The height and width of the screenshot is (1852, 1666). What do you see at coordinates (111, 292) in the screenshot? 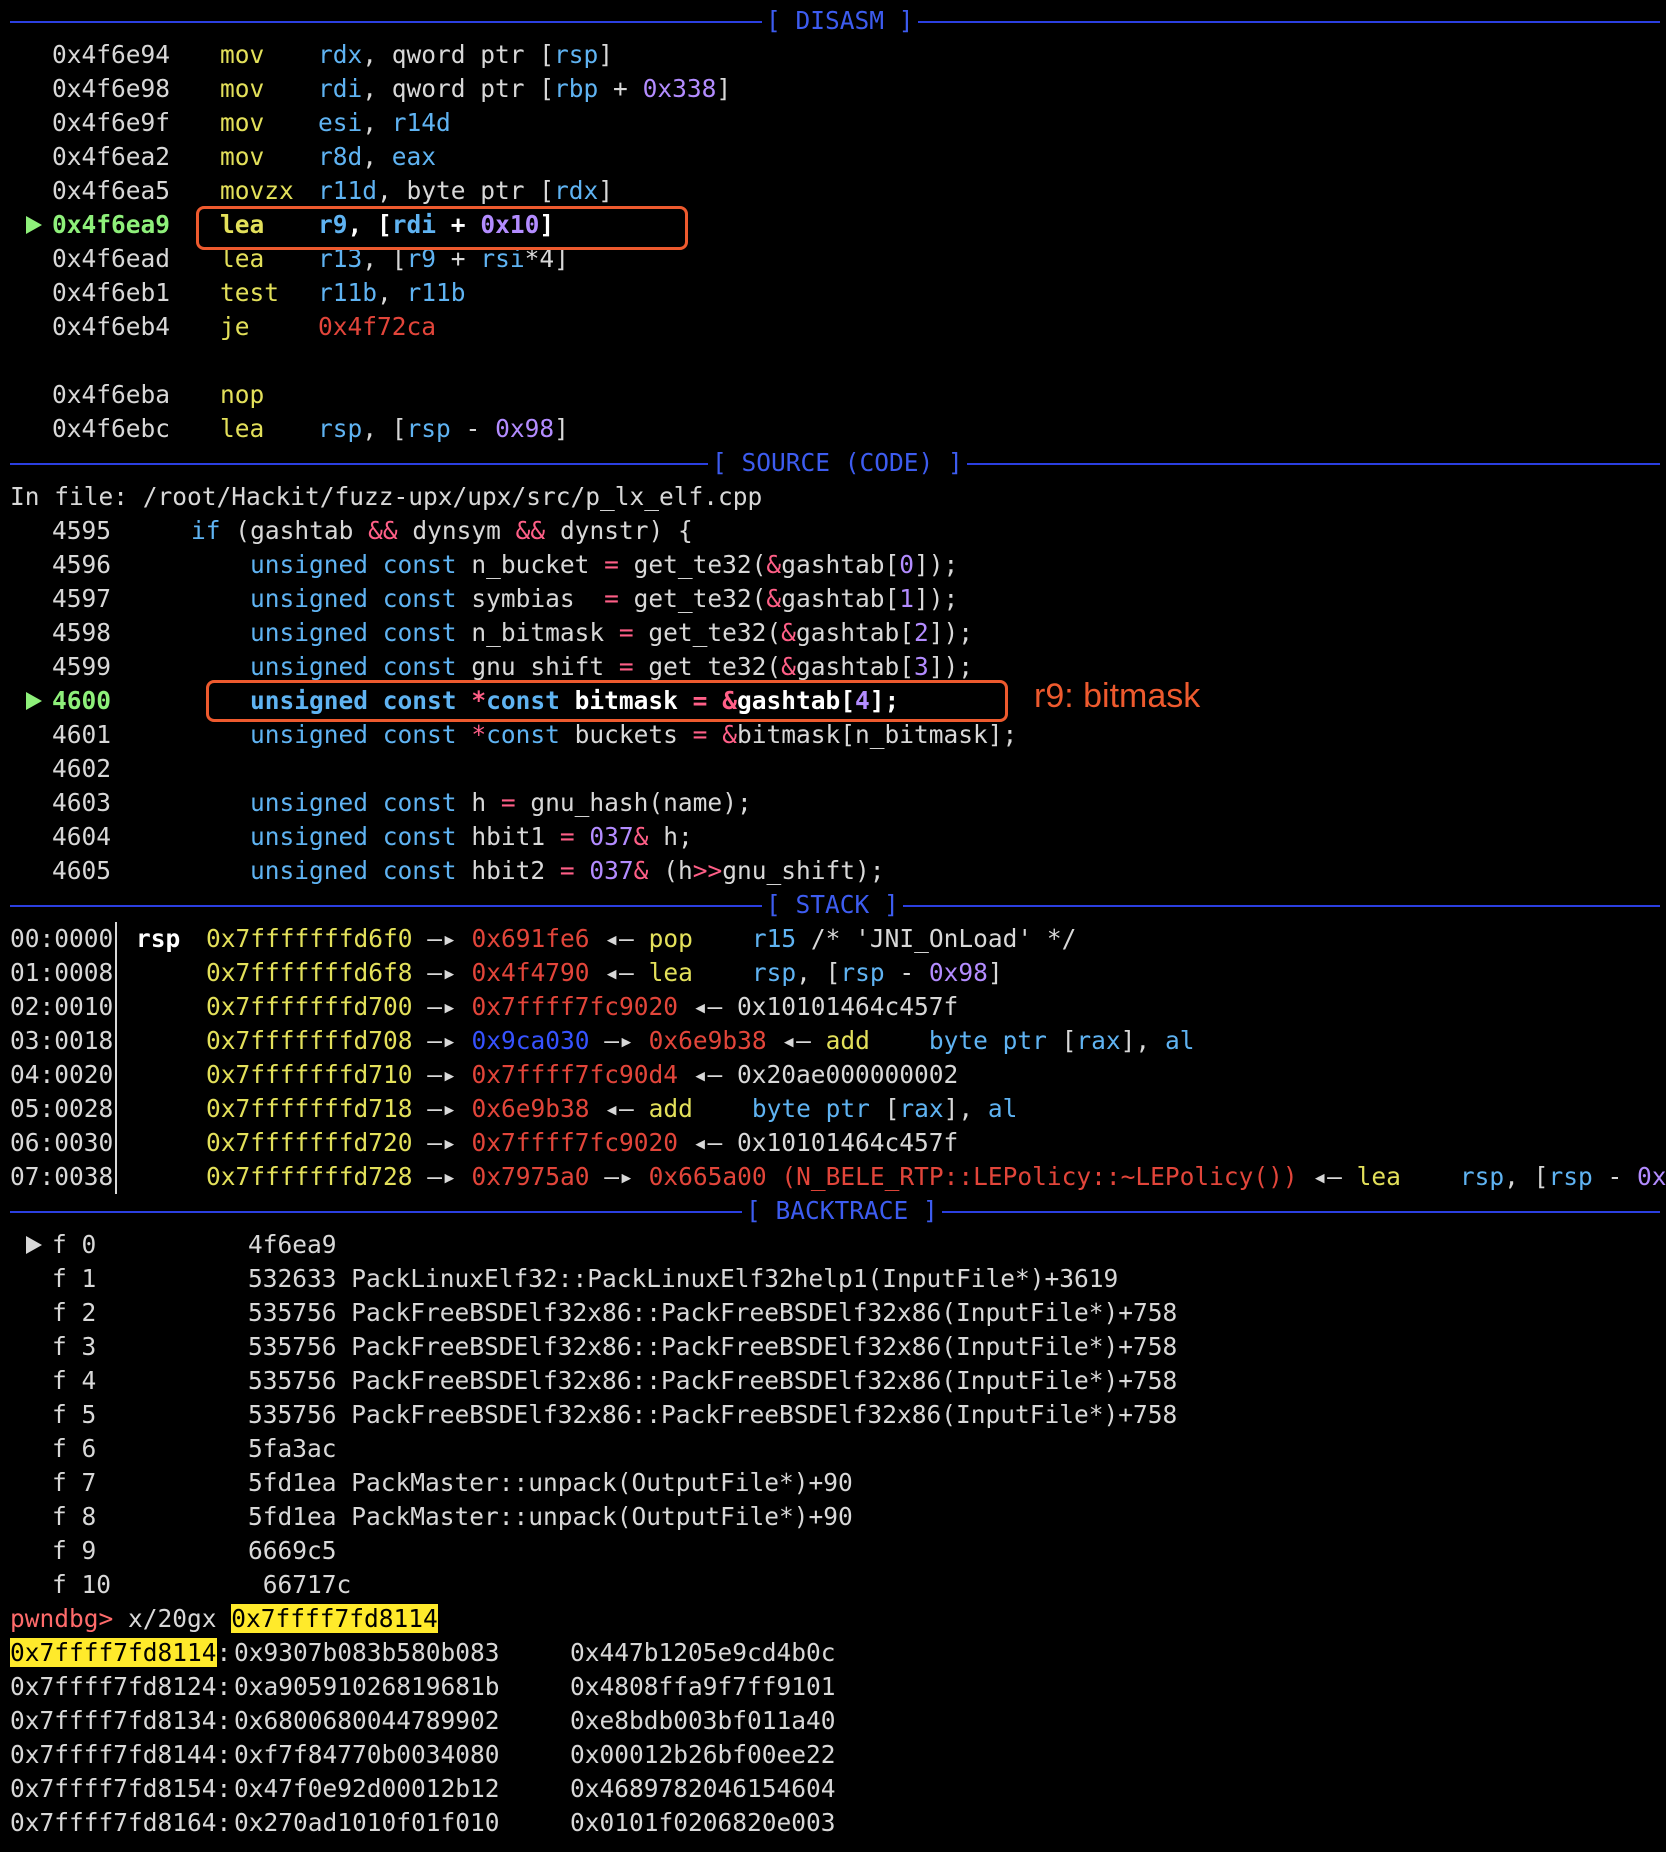
I see `disasm-address: 0x4f6eb1` at bounding box center [111, 292].